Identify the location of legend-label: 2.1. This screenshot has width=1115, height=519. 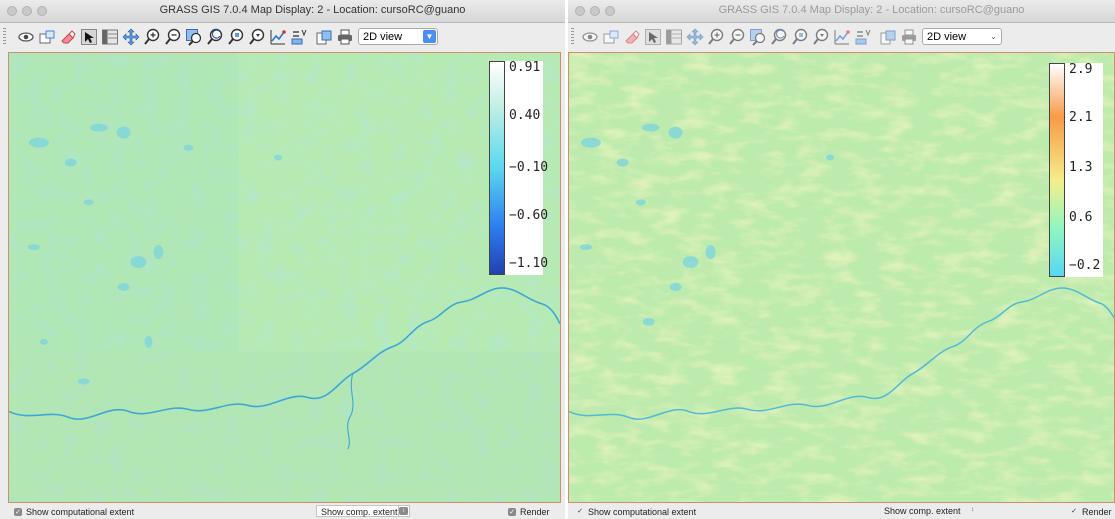
(1081, 117).